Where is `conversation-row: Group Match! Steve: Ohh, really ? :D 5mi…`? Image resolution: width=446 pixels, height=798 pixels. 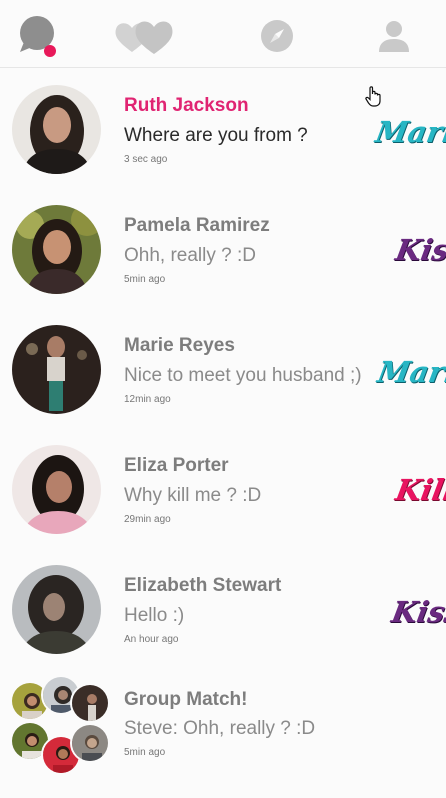
conversation-row: Group Match! Steve: Ohh, really ? :D 5mi… is located at coordinates (223, 724).